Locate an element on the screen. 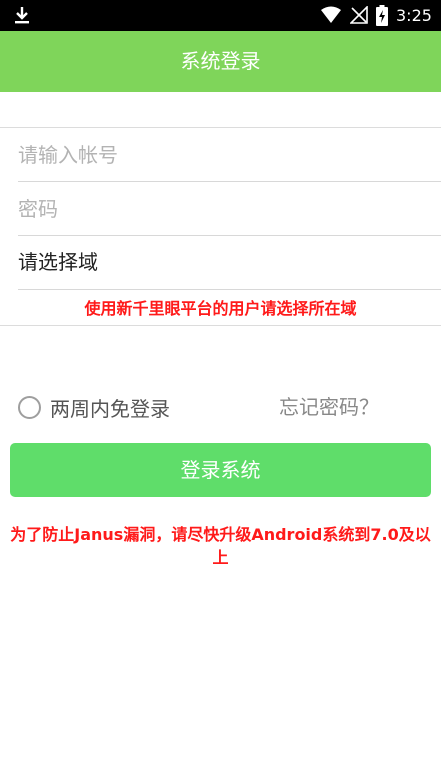  forgot-password-link: 忘记密码？ is located at coordinates (329, 407).